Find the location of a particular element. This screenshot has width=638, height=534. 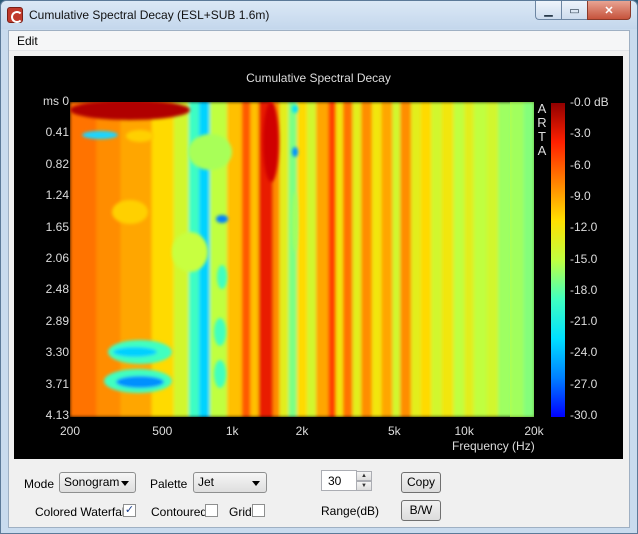

colorbar-gradient is located at coordinates (558, 260).